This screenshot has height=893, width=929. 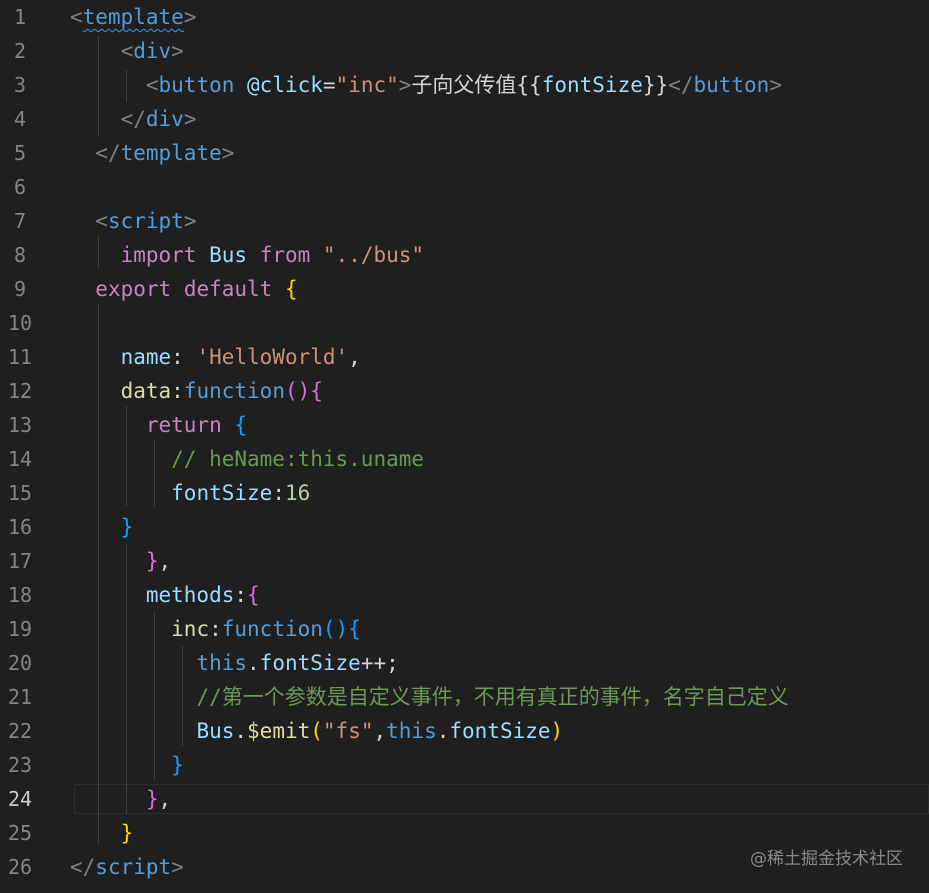 What do you see at coordinates (464, 459) in the screenshot?
I see `code-line: 14 // heName:this.uname` at bounding box center [464, 459].